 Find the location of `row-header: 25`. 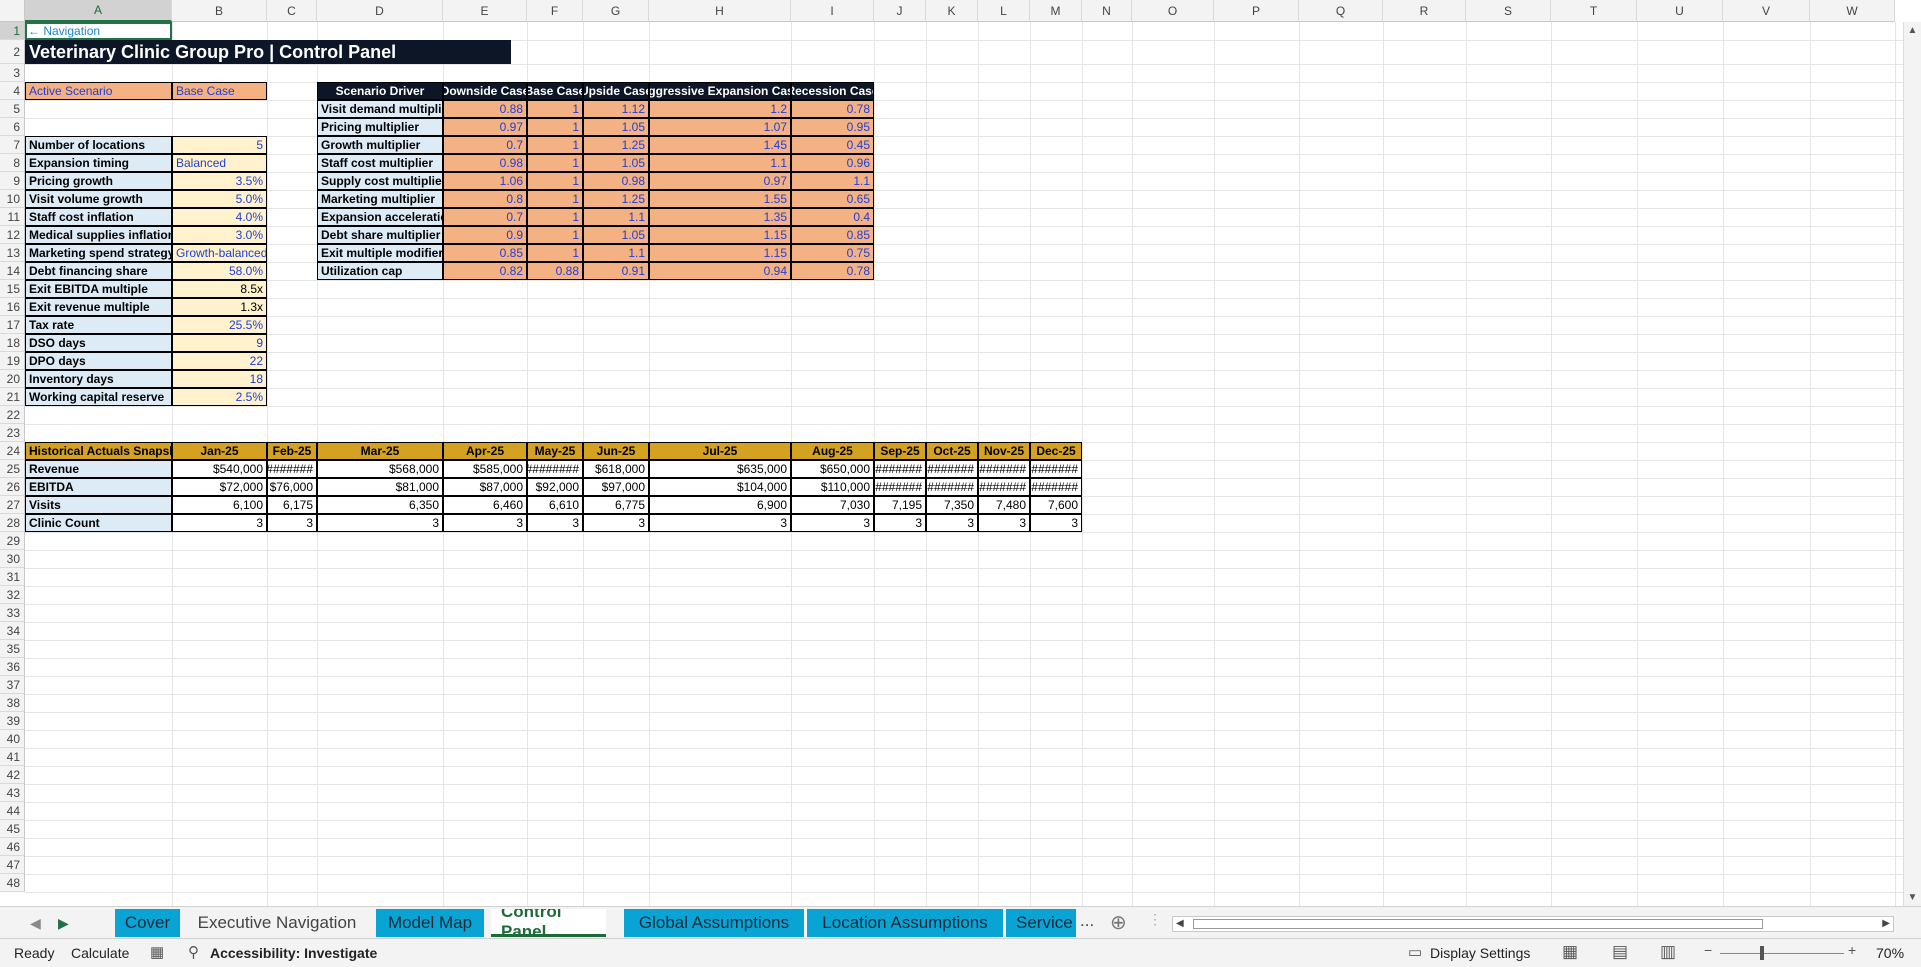

row-header: 25 is located at coordinates (12, 469).